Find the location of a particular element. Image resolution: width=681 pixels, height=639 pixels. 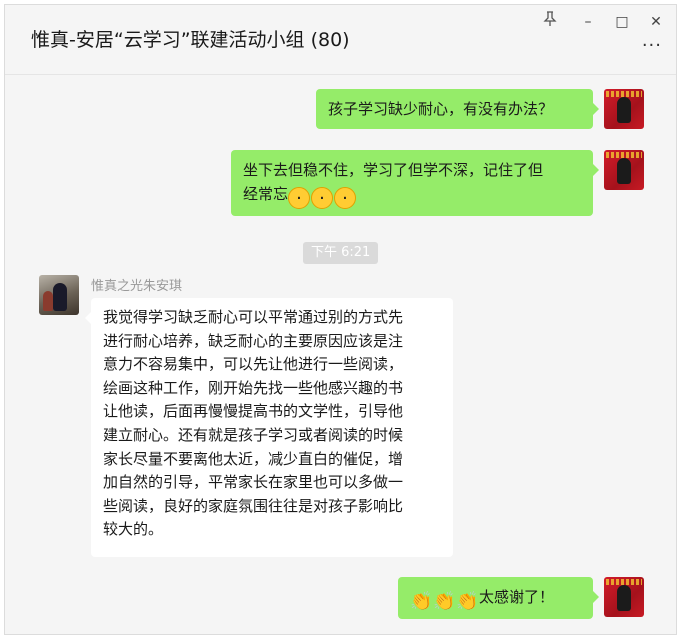

close-button: ✕ is located at coordinates (656, 22).